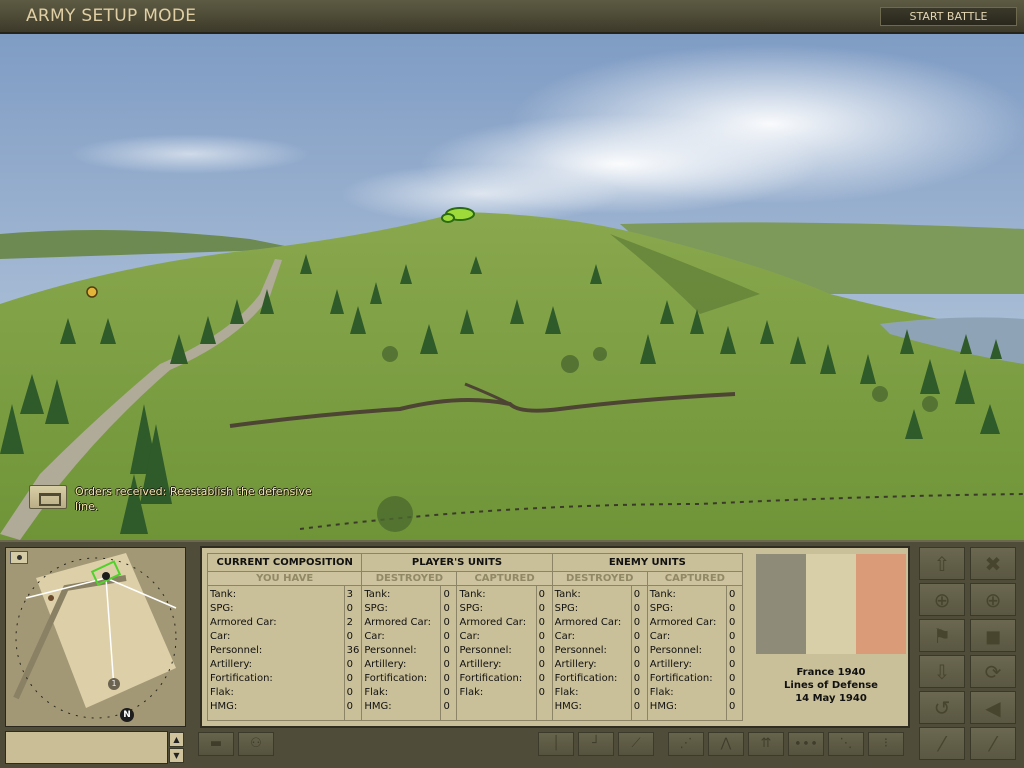  Describe the element at coordinates (95, 637) in the screenshot. I see `minimap: 1 N` at that location.